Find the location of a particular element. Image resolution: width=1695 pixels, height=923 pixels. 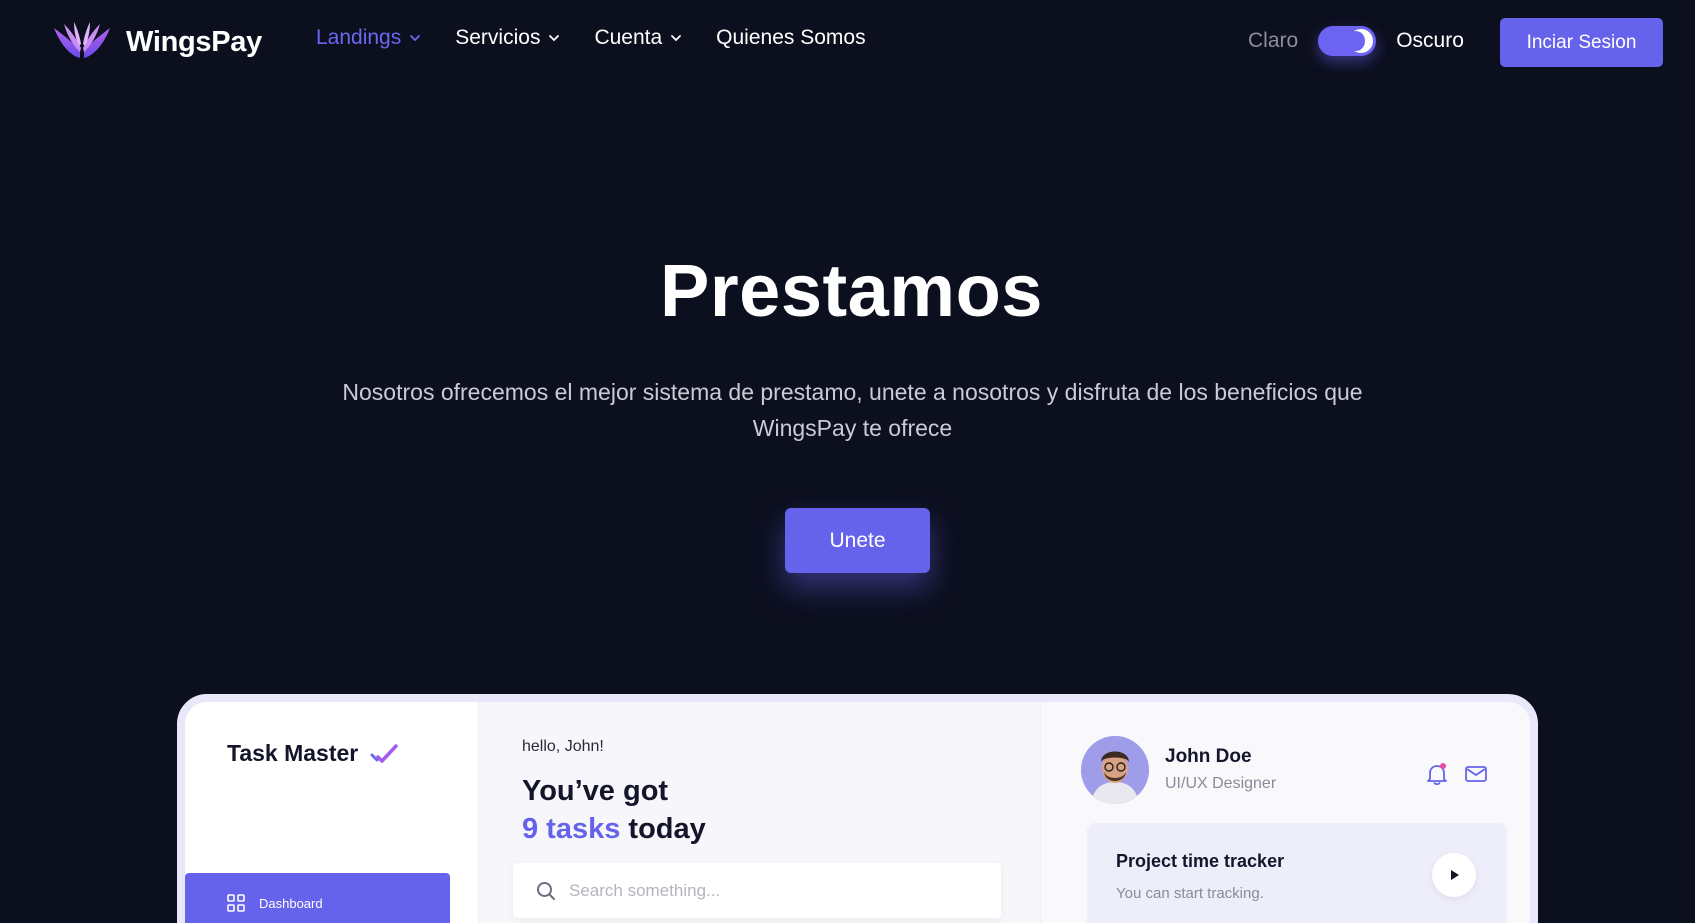

play-button is located at coordinates (1454, 875).